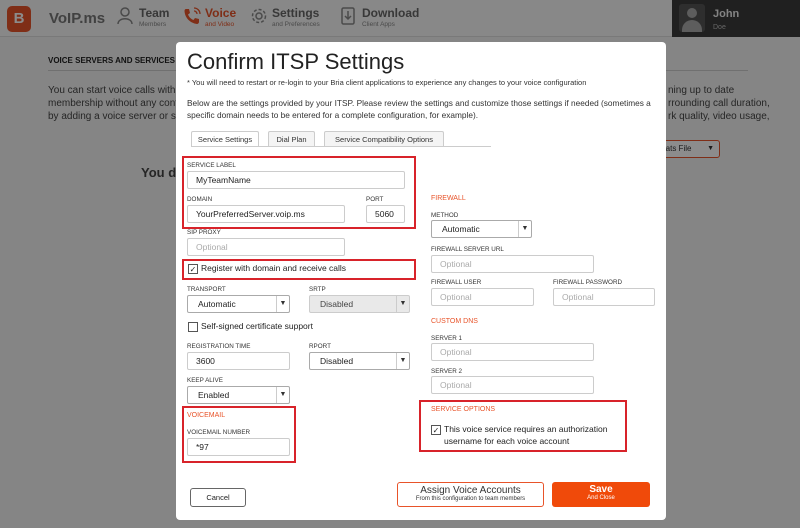 This screenshot has width=800, height=528. I want to click on dns-server1-input: Optional, so click(512, 352).